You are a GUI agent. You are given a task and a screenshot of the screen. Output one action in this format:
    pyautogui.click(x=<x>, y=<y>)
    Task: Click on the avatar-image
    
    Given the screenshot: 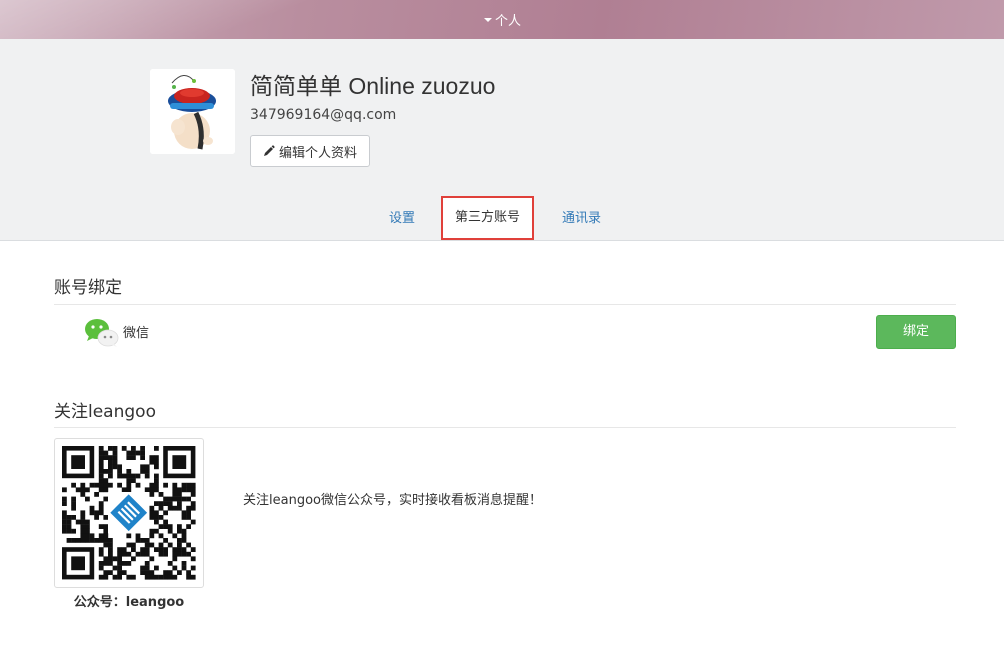 What is the action you would take?
    pyautogui.click(x=192, y=111)
    